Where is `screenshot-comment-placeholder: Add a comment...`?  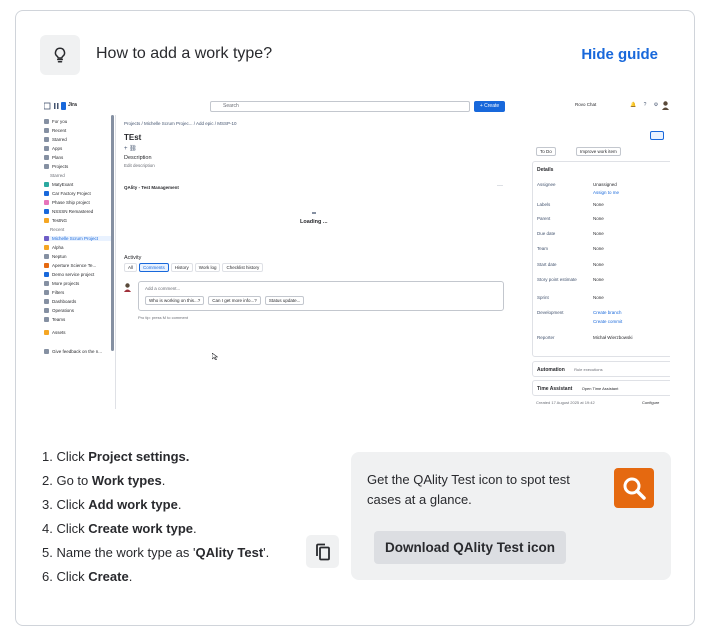
screenshot-comment-placeholder: Add a comment... is located at coordinates (163, 288).